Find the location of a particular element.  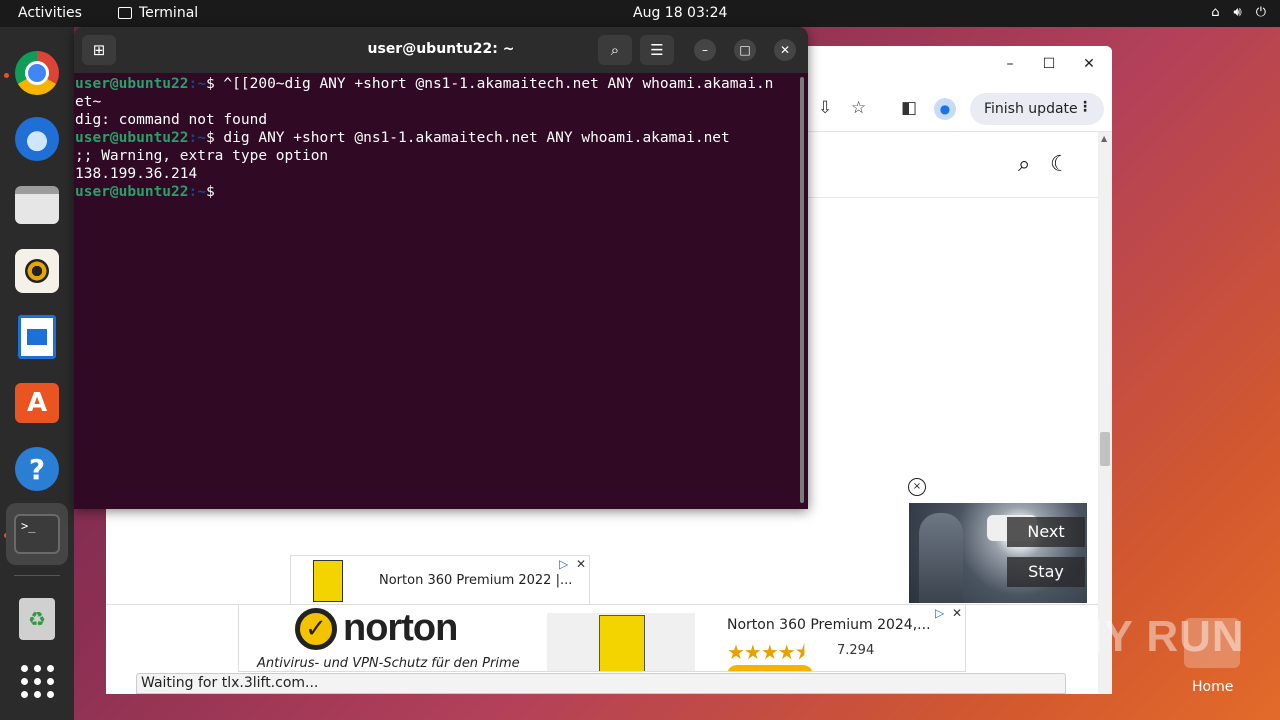

more-menu-icon: ⋮ is located at coordinates (1085, 107).